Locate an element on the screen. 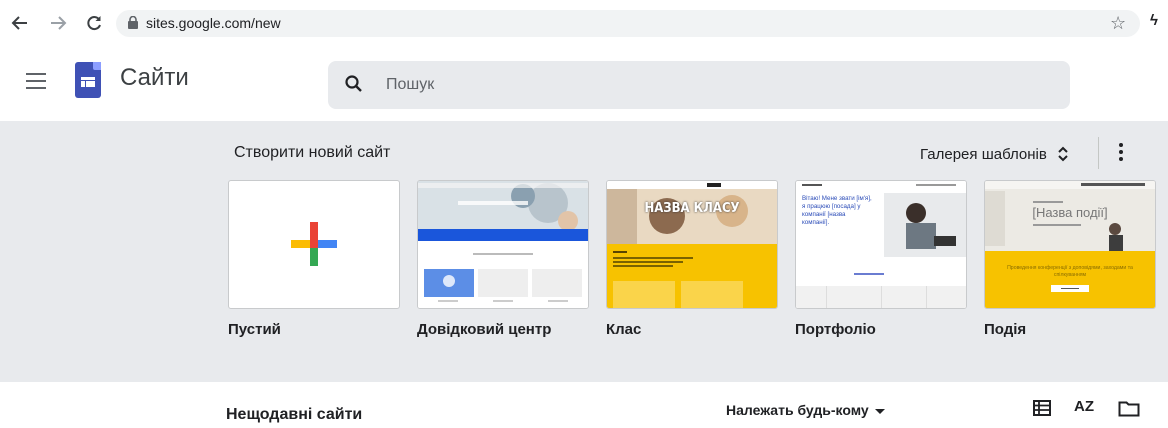 Image resolution: width=1168 pixels, height=428 pixels. plus-icon is located at coordinates (314, 244).